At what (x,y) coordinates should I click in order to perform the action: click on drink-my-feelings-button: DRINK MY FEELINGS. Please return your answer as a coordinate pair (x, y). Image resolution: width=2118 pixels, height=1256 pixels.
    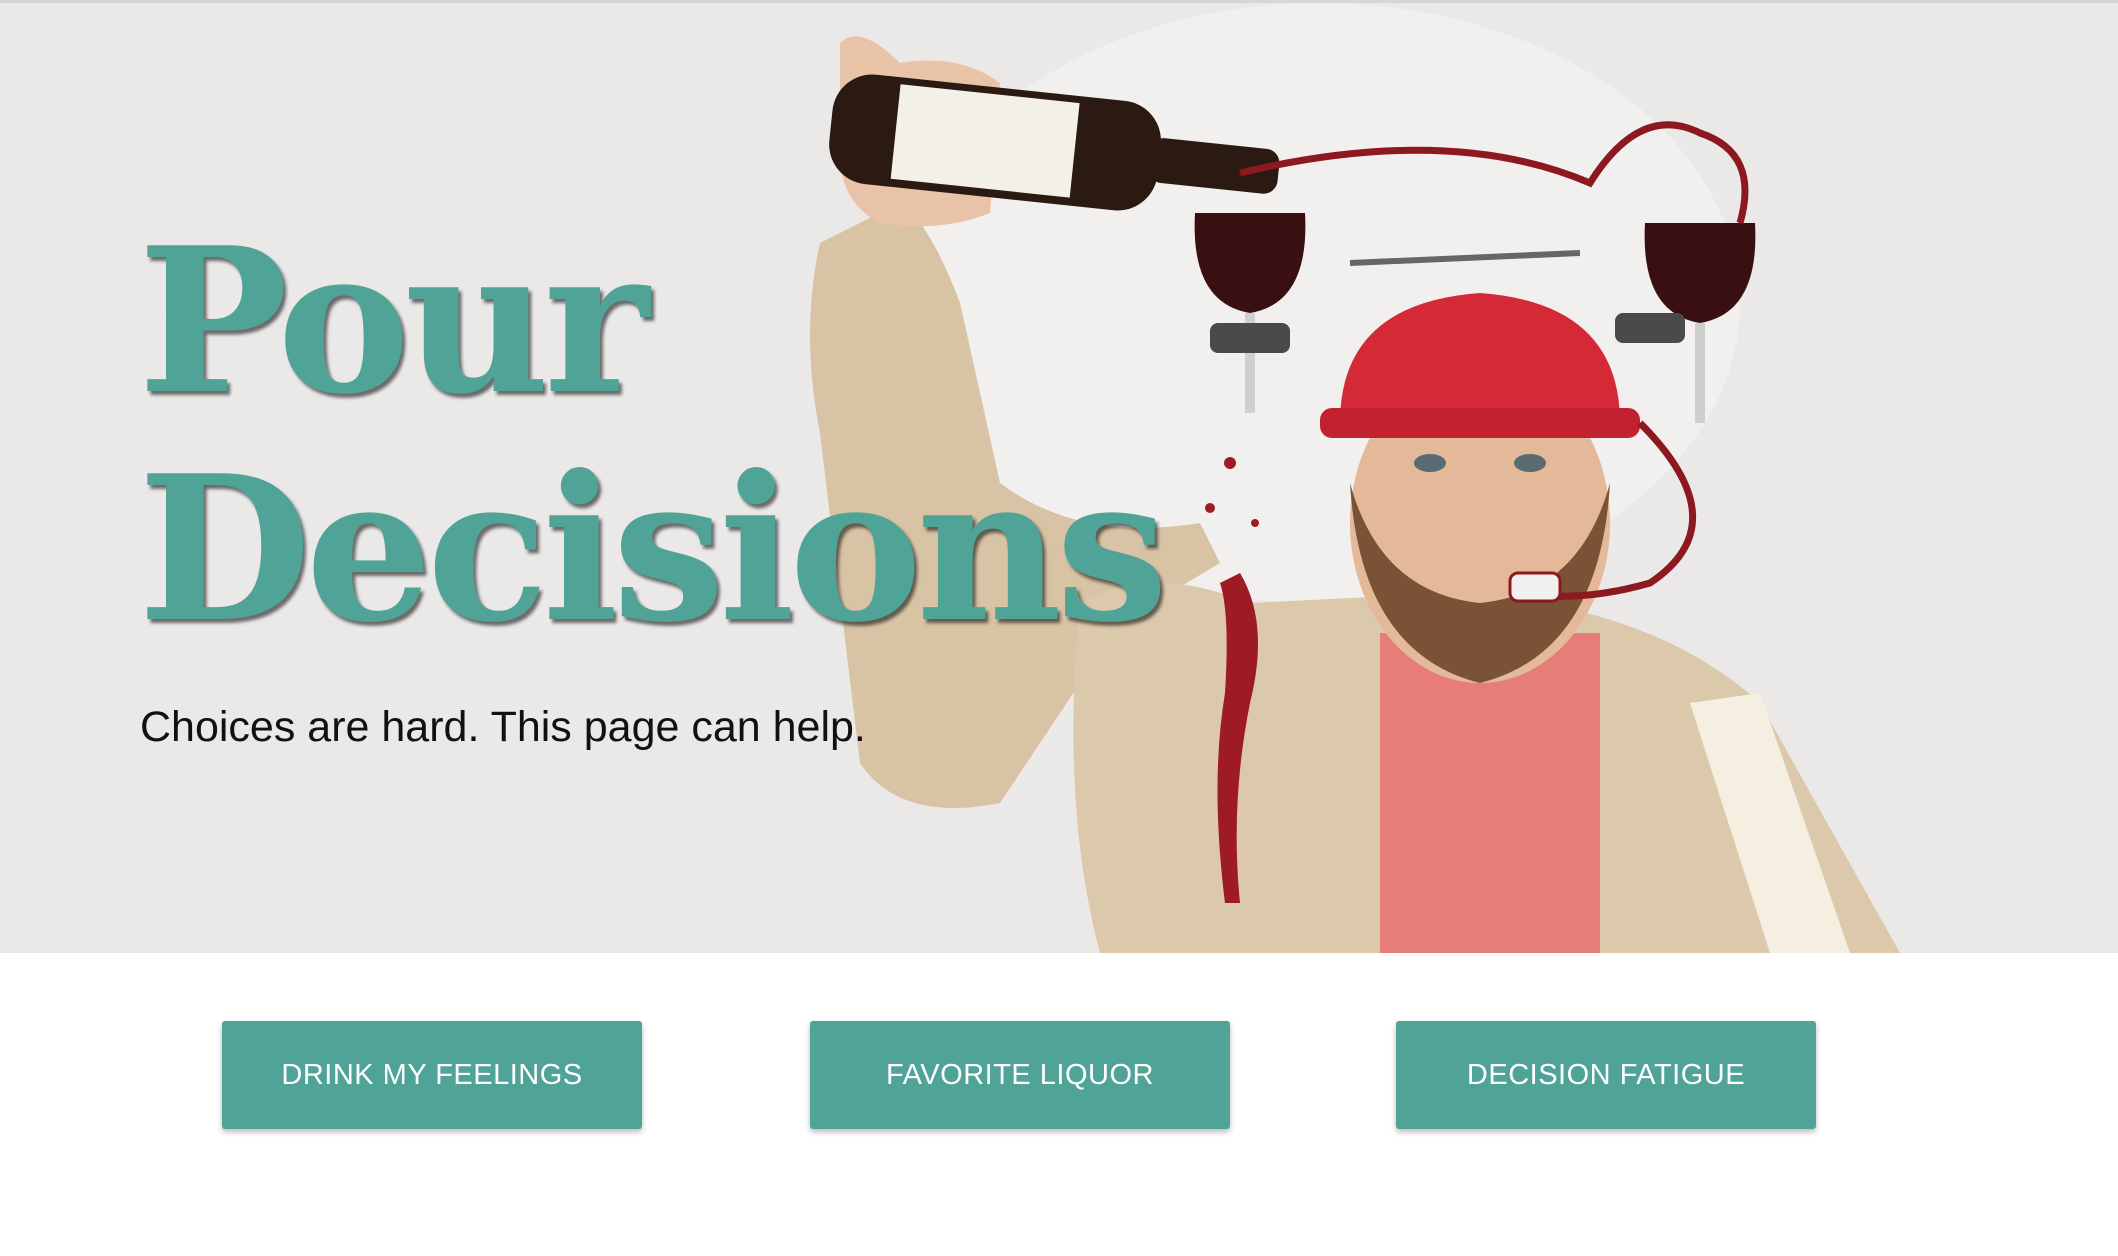
    Looking at the image, I should click on (432, 1075).